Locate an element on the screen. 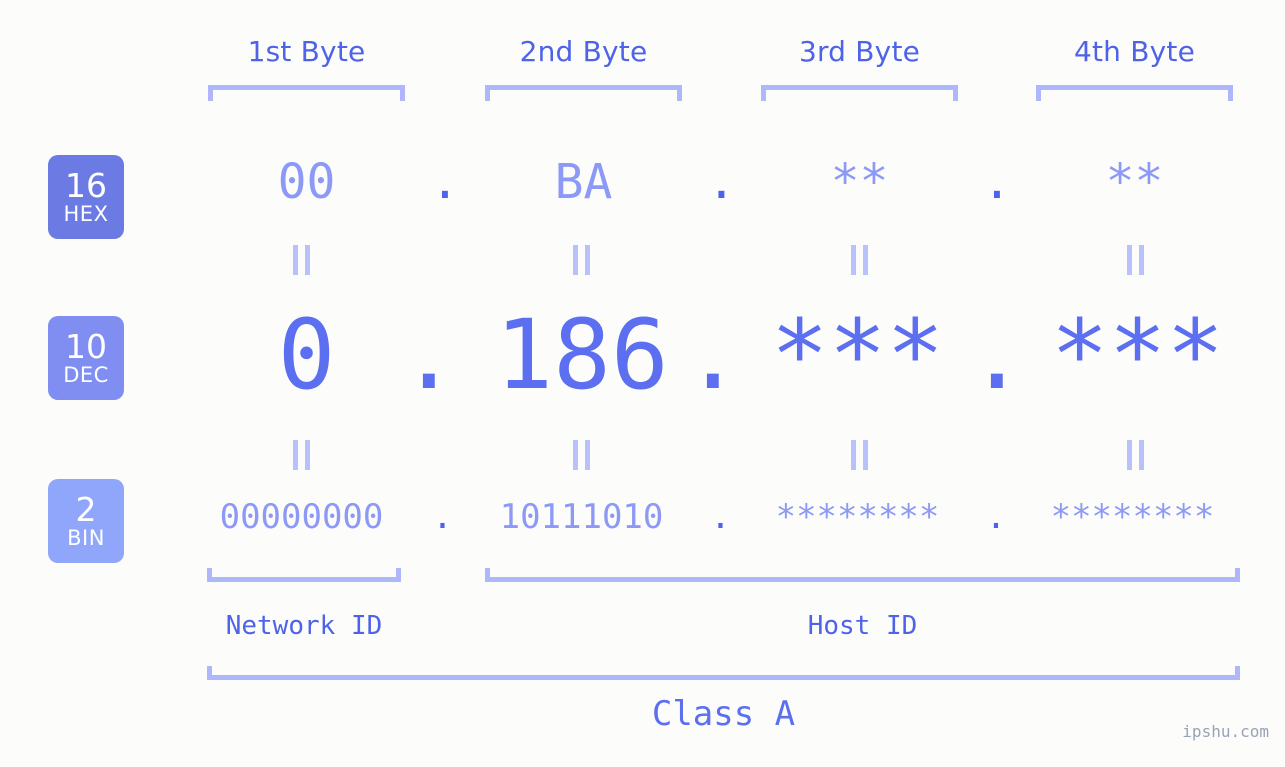 The height and width of the screenshot is (767, 1285). base-badge-bin: 2 BIN is located at coordinates (86, 521).